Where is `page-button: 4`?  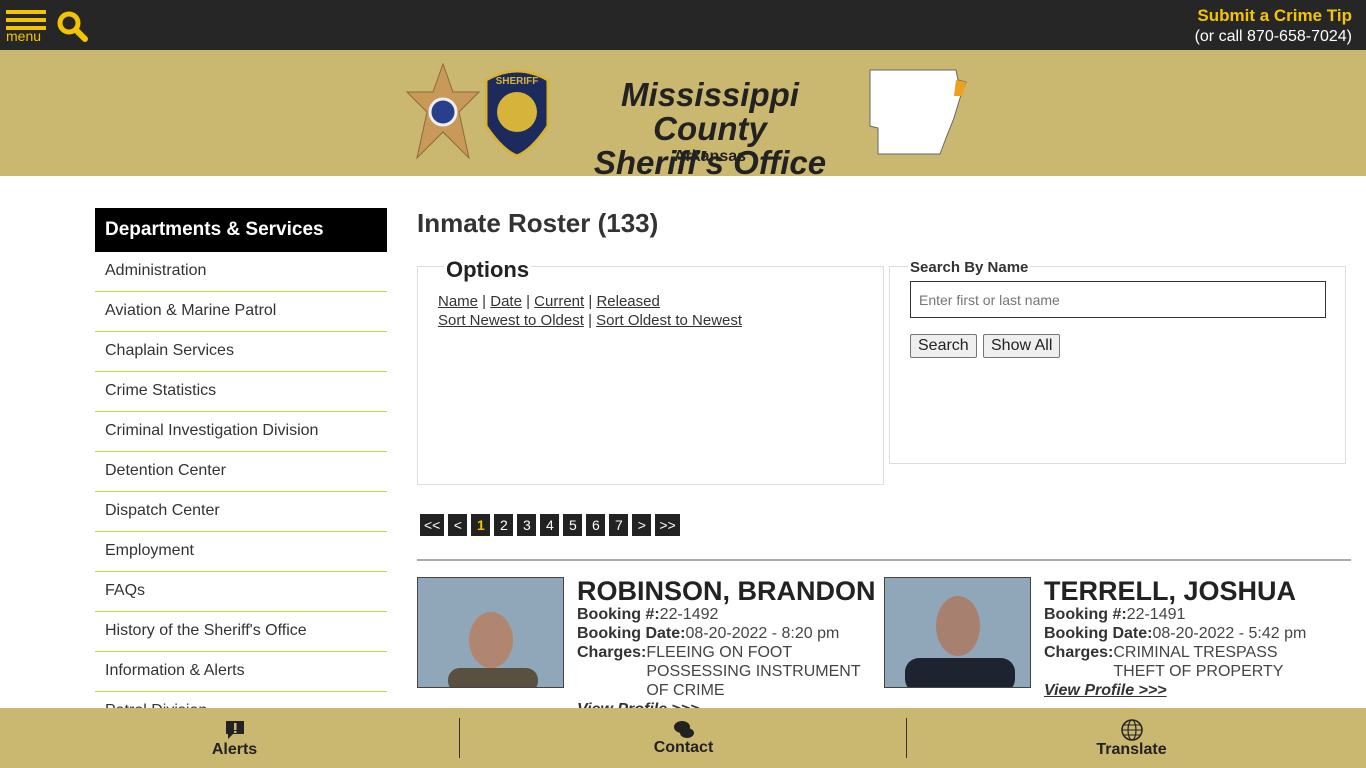 page-button: 4 is located at coordinates (550, 525).